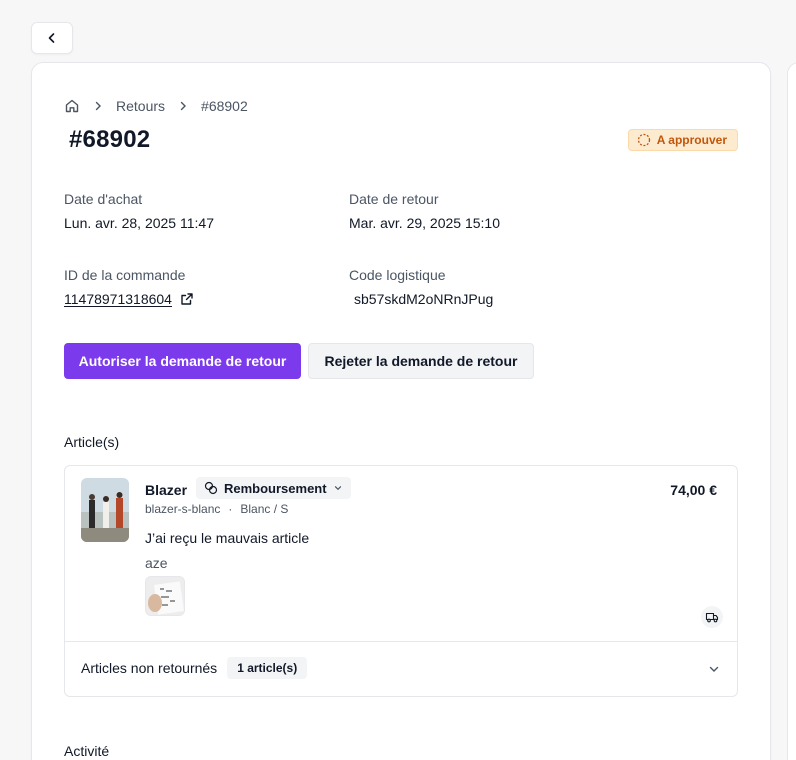  What do you see at coordinates (156, 563) in the screenshot?
I see `return-comment: aze` at bounding box center [156, 563].